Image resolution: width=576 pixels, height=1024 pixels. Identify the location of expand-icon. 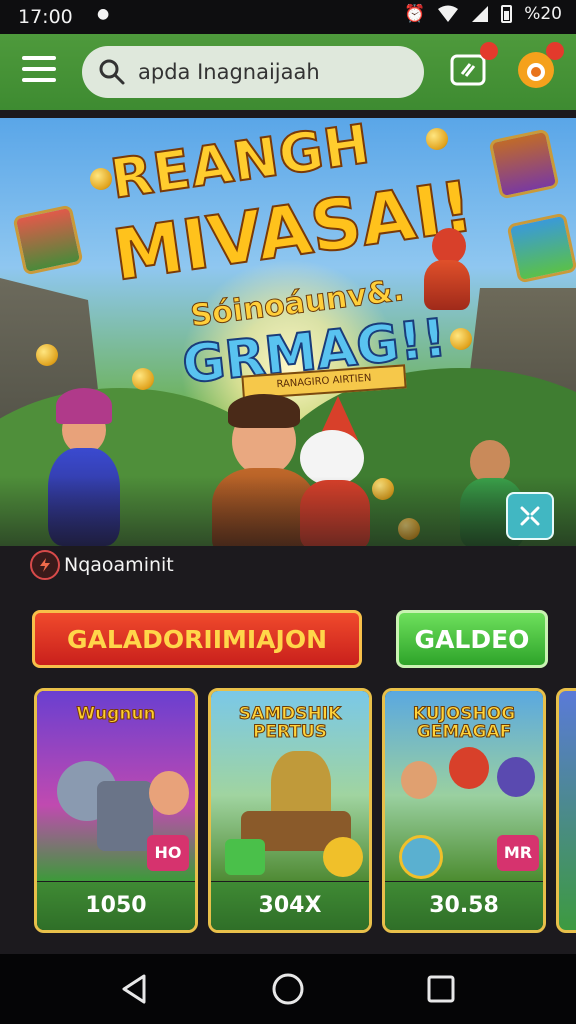
(530, 516).